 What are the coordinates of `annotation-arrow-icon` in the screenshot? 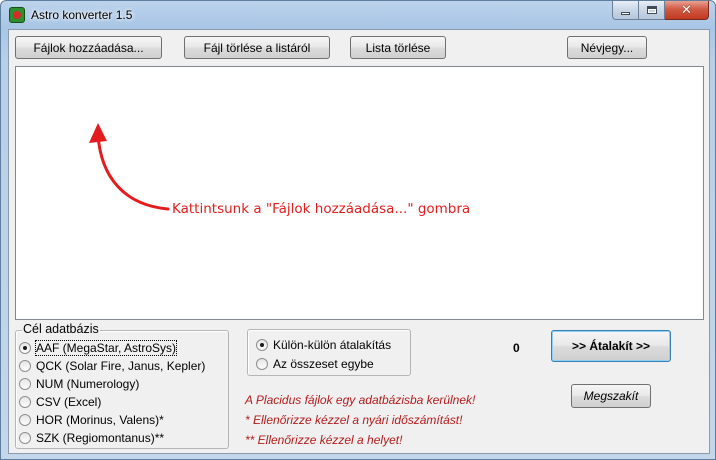 It's located at (129, 167).